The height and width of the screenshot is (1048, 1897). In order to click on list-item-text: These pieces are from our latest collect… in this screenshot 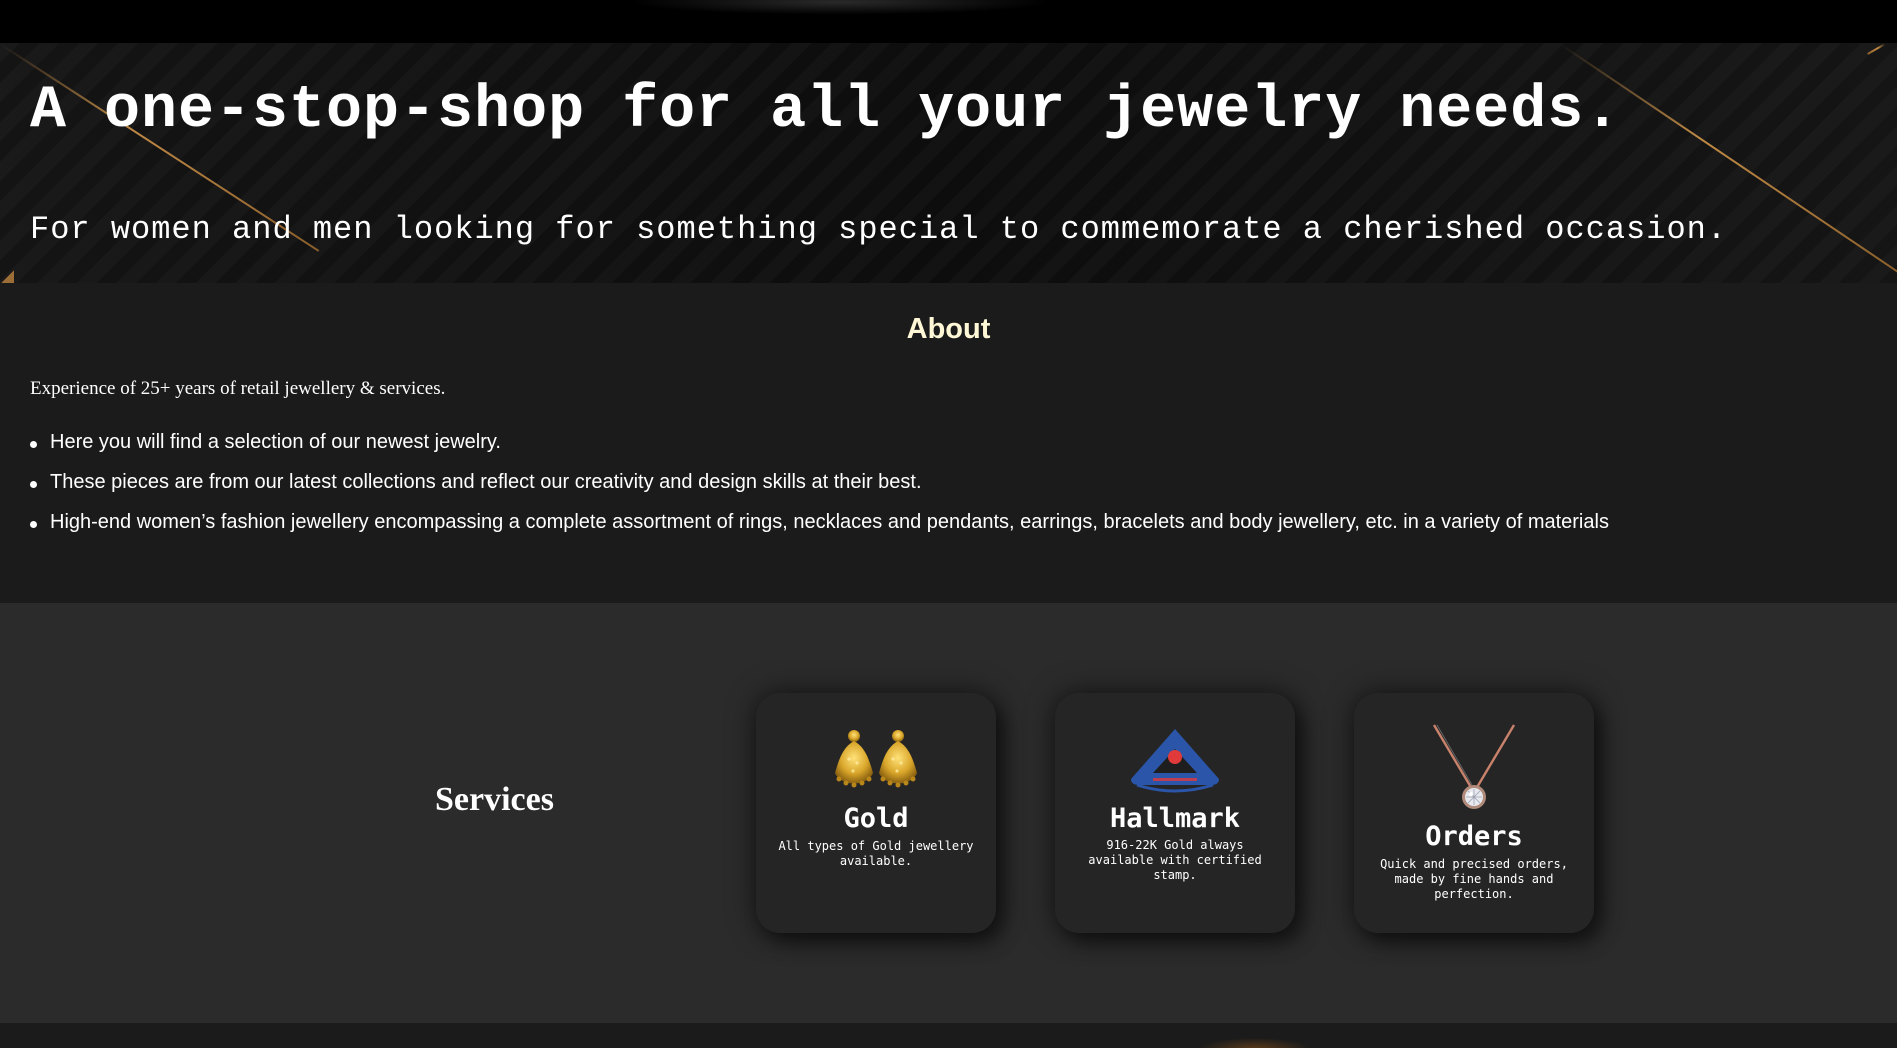, I will do `click(486, 482)`.